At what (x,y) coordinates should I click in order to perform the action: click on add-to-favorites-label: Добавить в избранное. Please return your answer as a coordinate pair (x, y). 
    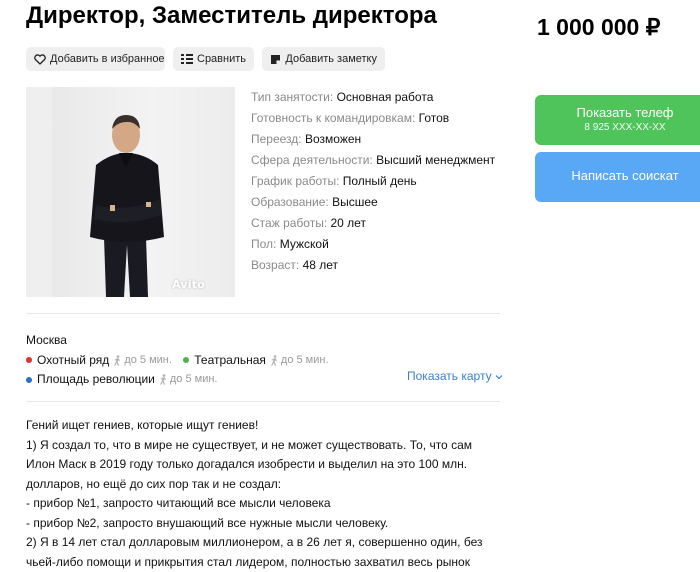
    Looking at the image, I should click on (107, 59).